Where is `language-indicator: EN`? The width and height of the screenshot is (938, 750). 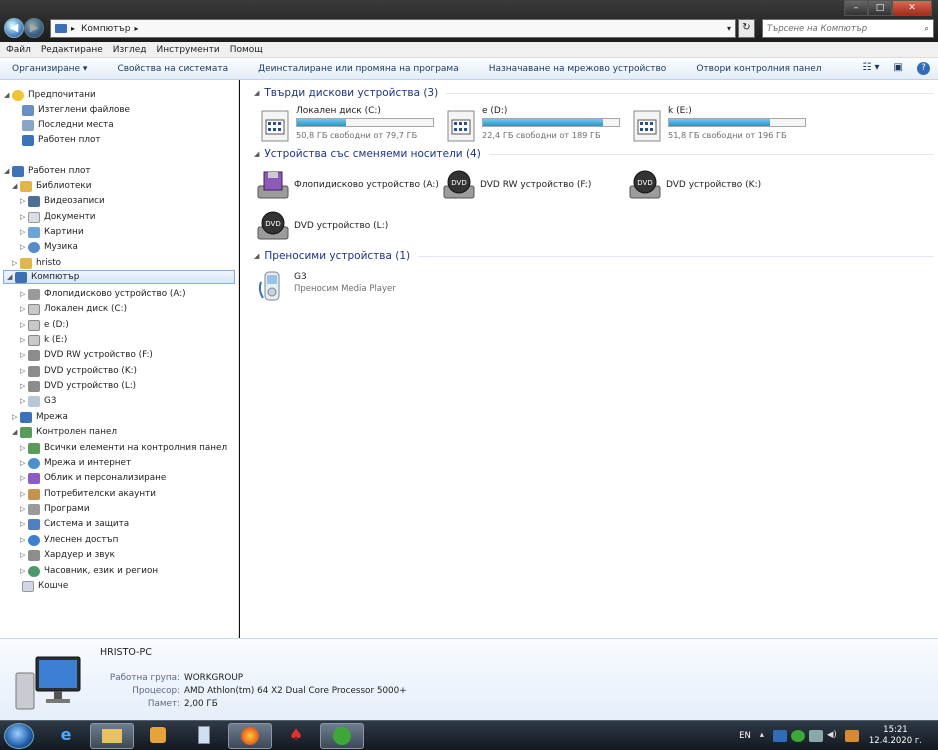
language-indicator: EN is located at coordinates (745, 736).